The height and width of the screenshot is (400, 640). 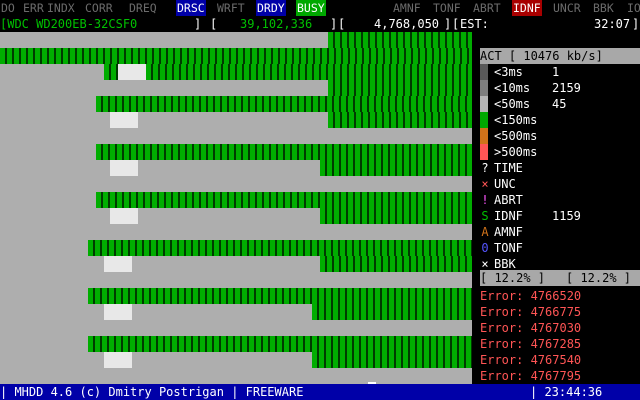 I want to click on error-type-label: TIME, so click(x=508, y=168).